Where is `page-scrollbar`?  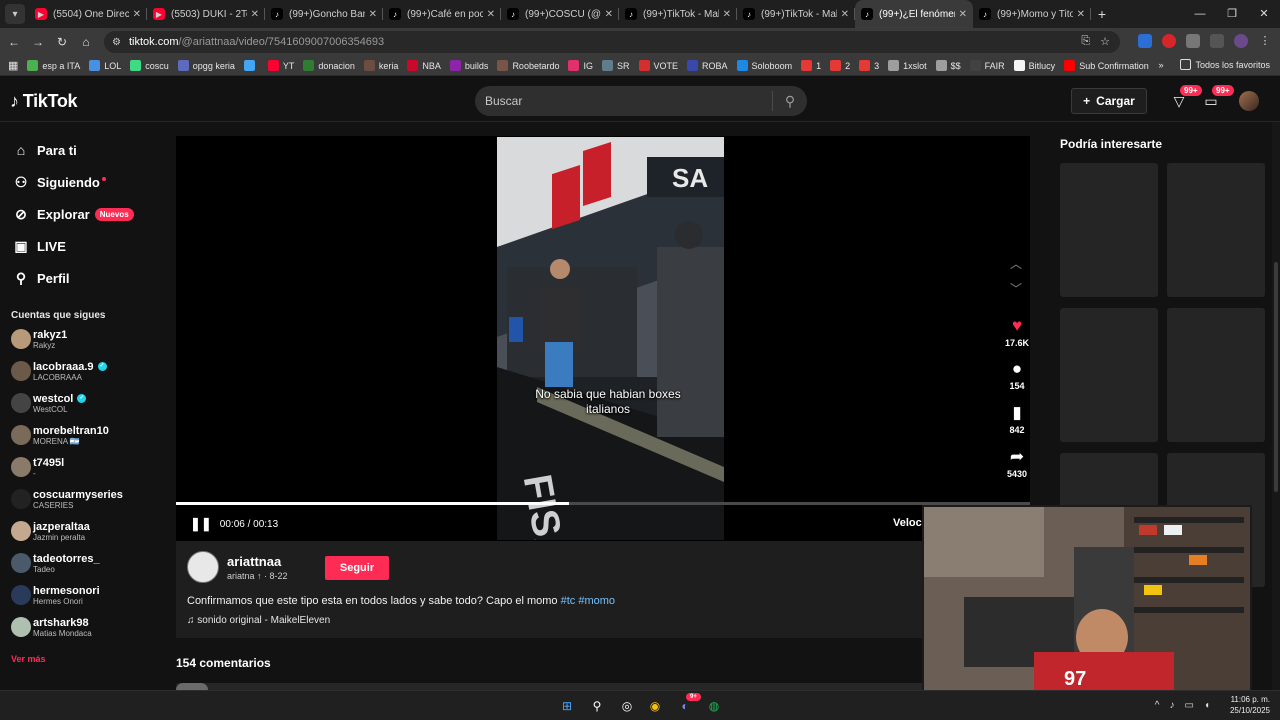
page-scrollbar is located at coordinates (1276, 406).